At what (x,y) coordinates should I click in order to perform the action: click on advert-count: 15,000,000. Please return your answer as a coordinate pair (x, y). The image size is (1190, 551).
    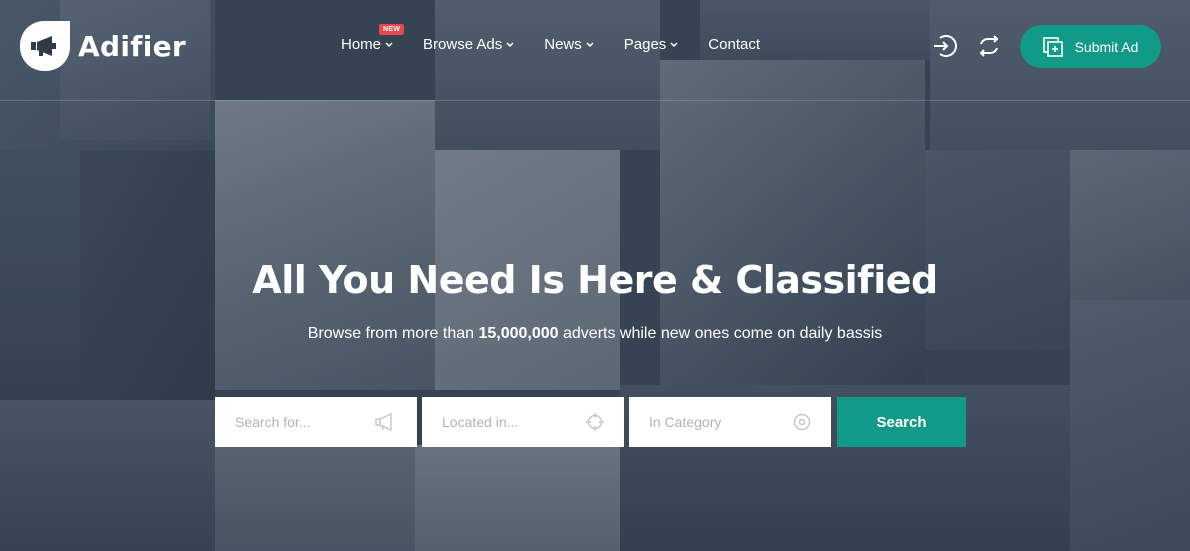
    Looking at the image, I should click on (518, 333).